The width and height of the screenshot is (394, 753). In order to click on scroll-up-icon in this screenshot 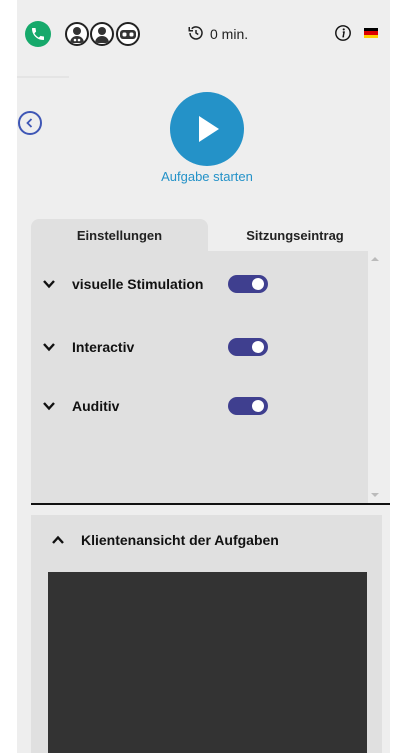, I will do `click(375, 259)`.